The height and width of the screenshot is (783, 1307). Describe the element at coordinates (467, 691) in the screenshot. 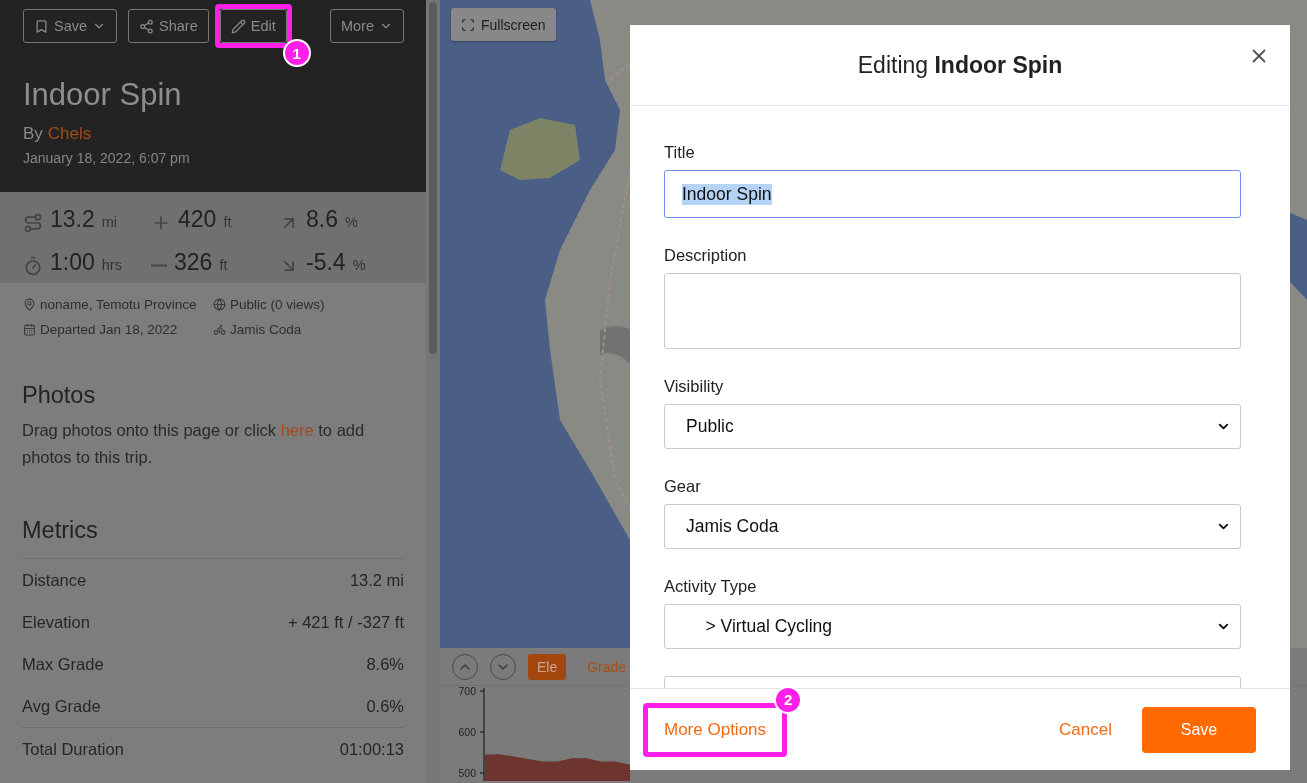

I see `tick-label: 700` at that location.